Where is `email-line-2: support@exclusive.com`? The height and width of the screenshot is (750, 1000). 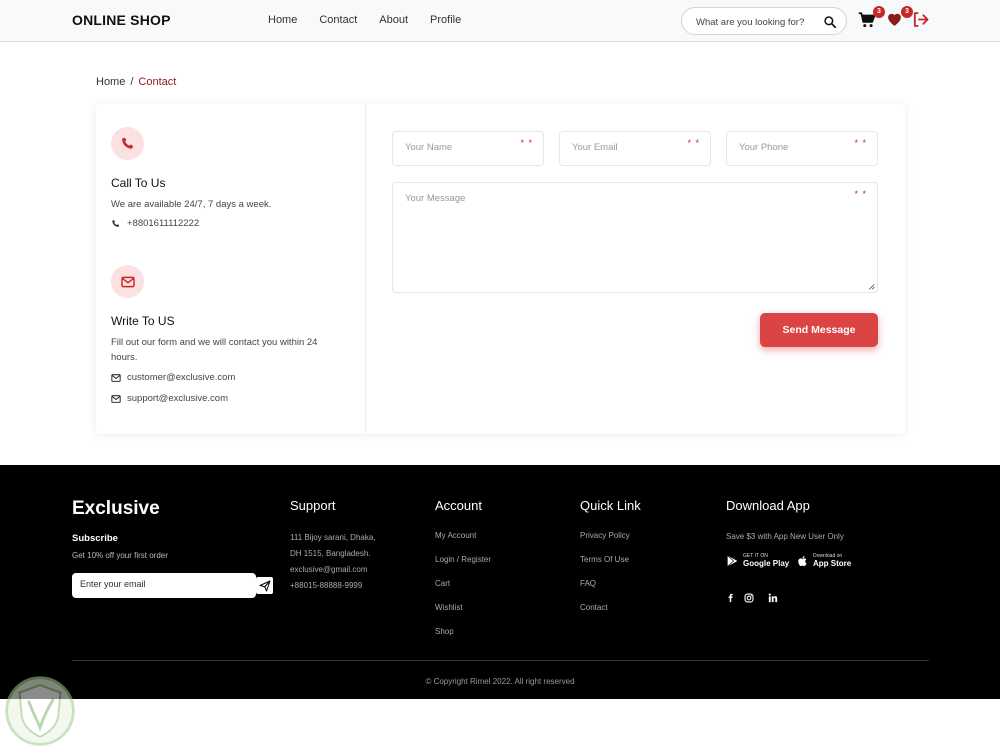
email-line-2: support@exclusive.com is located at coordinates (169, 398).